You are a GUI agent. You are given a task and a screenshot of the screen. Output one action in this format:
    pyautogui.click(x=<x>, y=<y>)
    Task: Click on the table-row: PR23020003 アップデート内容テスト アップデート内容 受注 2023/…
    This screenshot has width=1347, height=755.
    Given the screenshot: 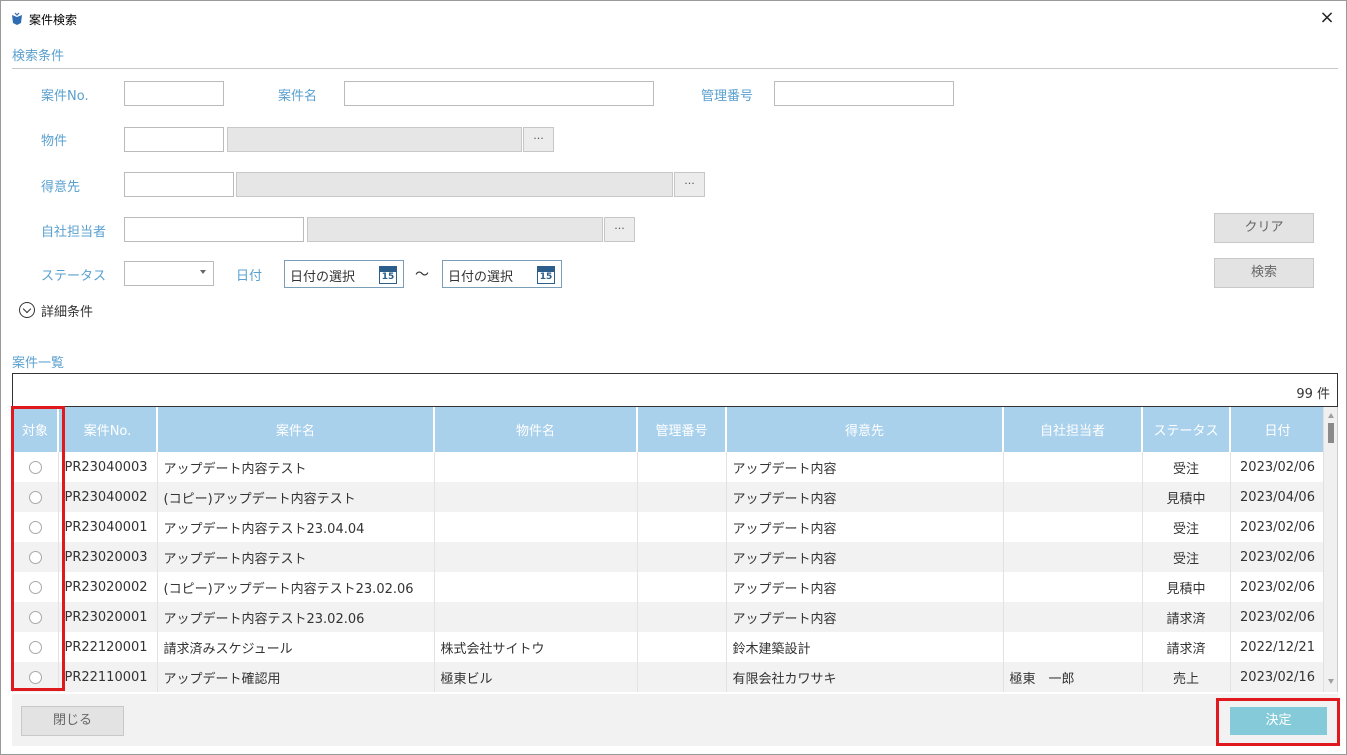 What is the action you would take?
    pyautogui.click(x=669, y=557)
    